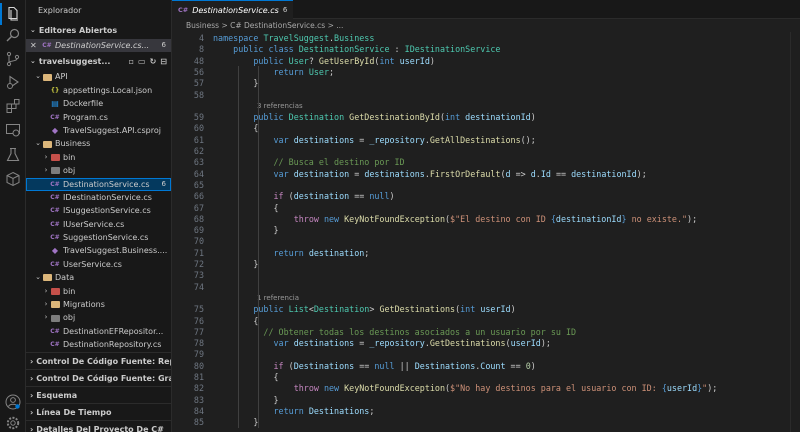  I want to click on containers-icon, so click(13, 179).